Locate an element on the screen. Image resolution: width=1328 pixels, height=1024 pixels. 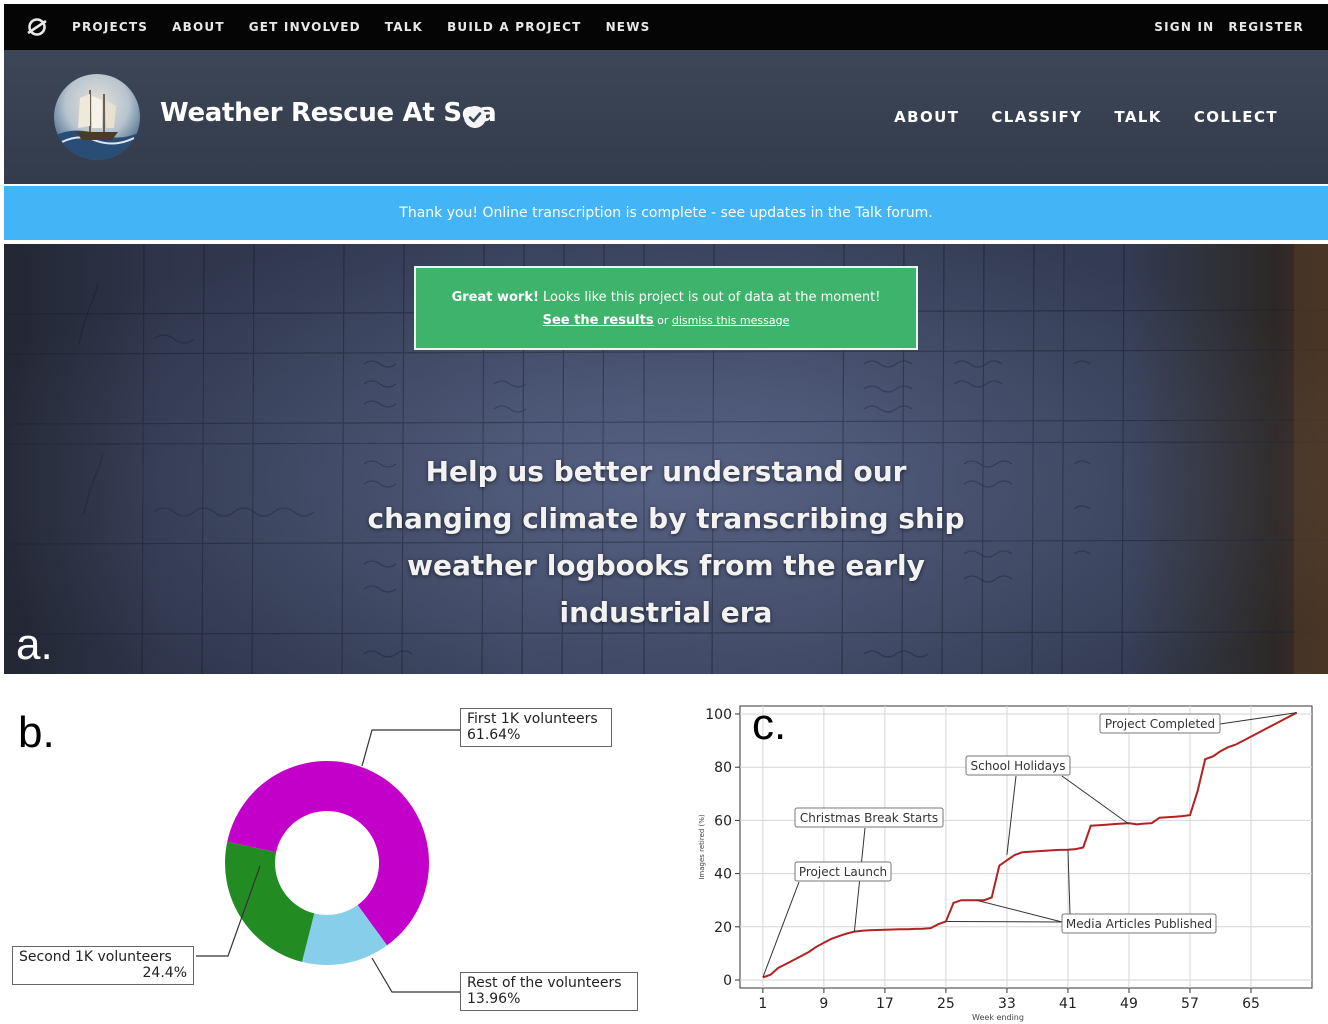
zooniverse-logo-icon is located at coordinates (37, 27).